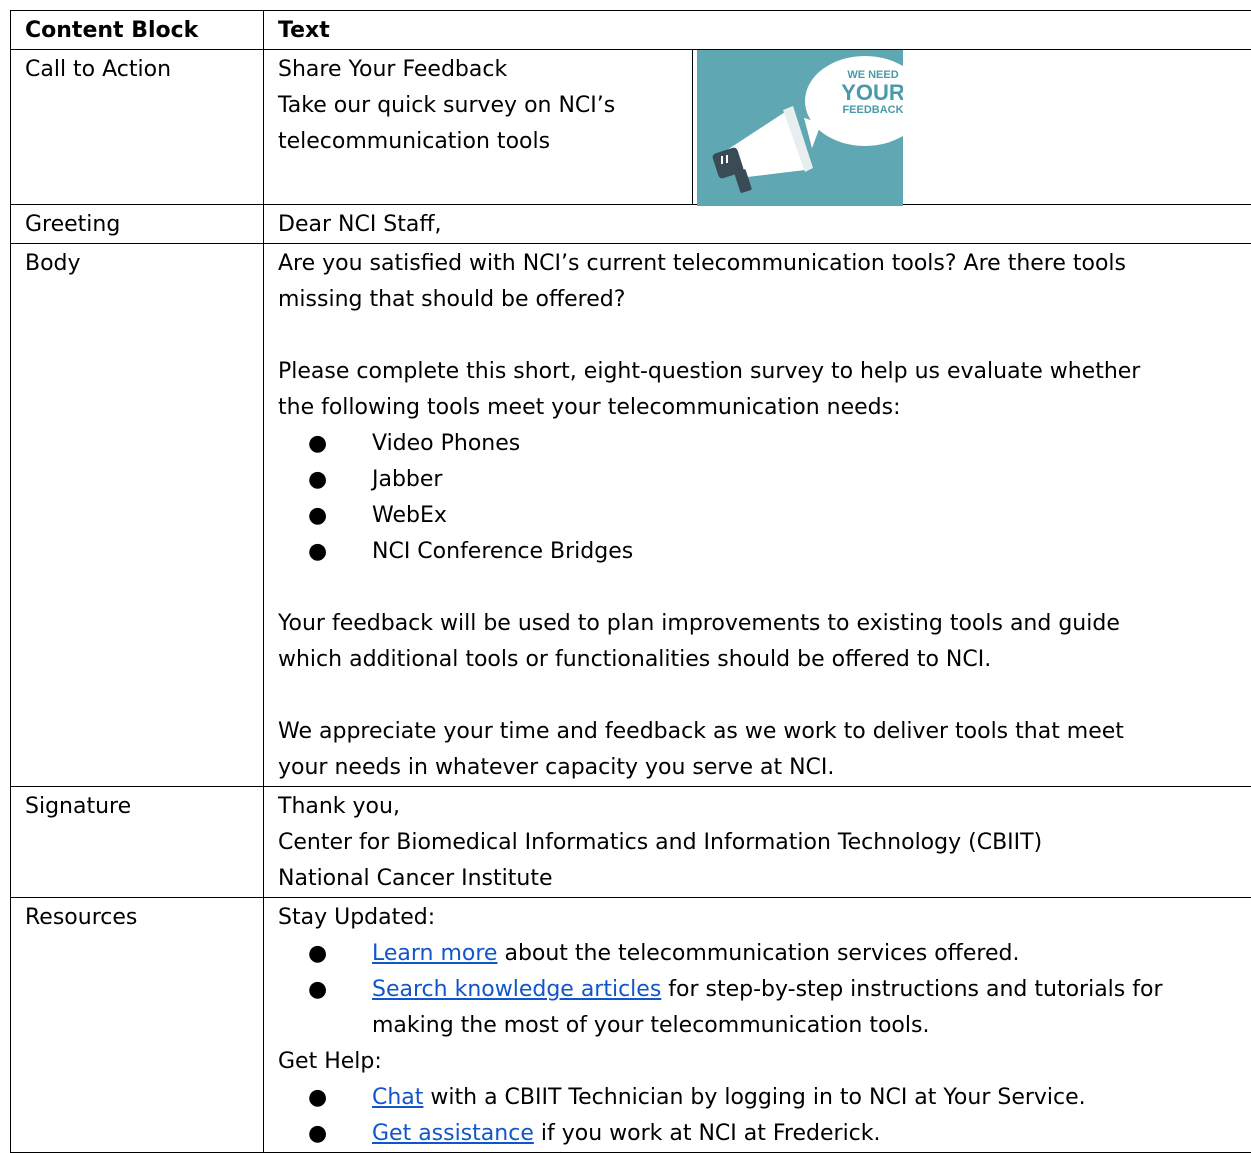  I want to click on greeting-text: Dear NCI Staff,, so click(757, 224).